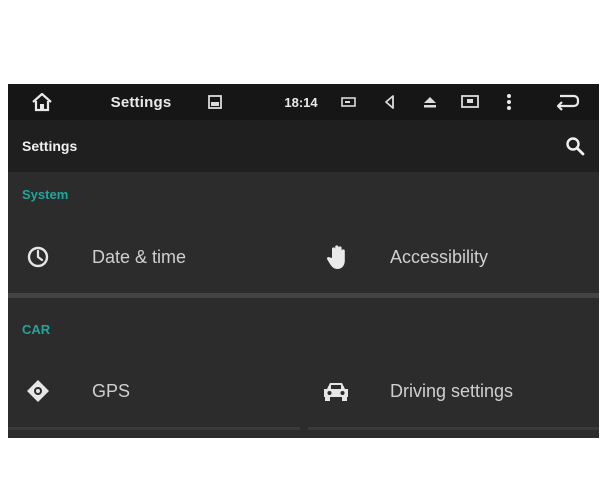  I want to click on settings-item-gps: GPS, so click(155, 391).